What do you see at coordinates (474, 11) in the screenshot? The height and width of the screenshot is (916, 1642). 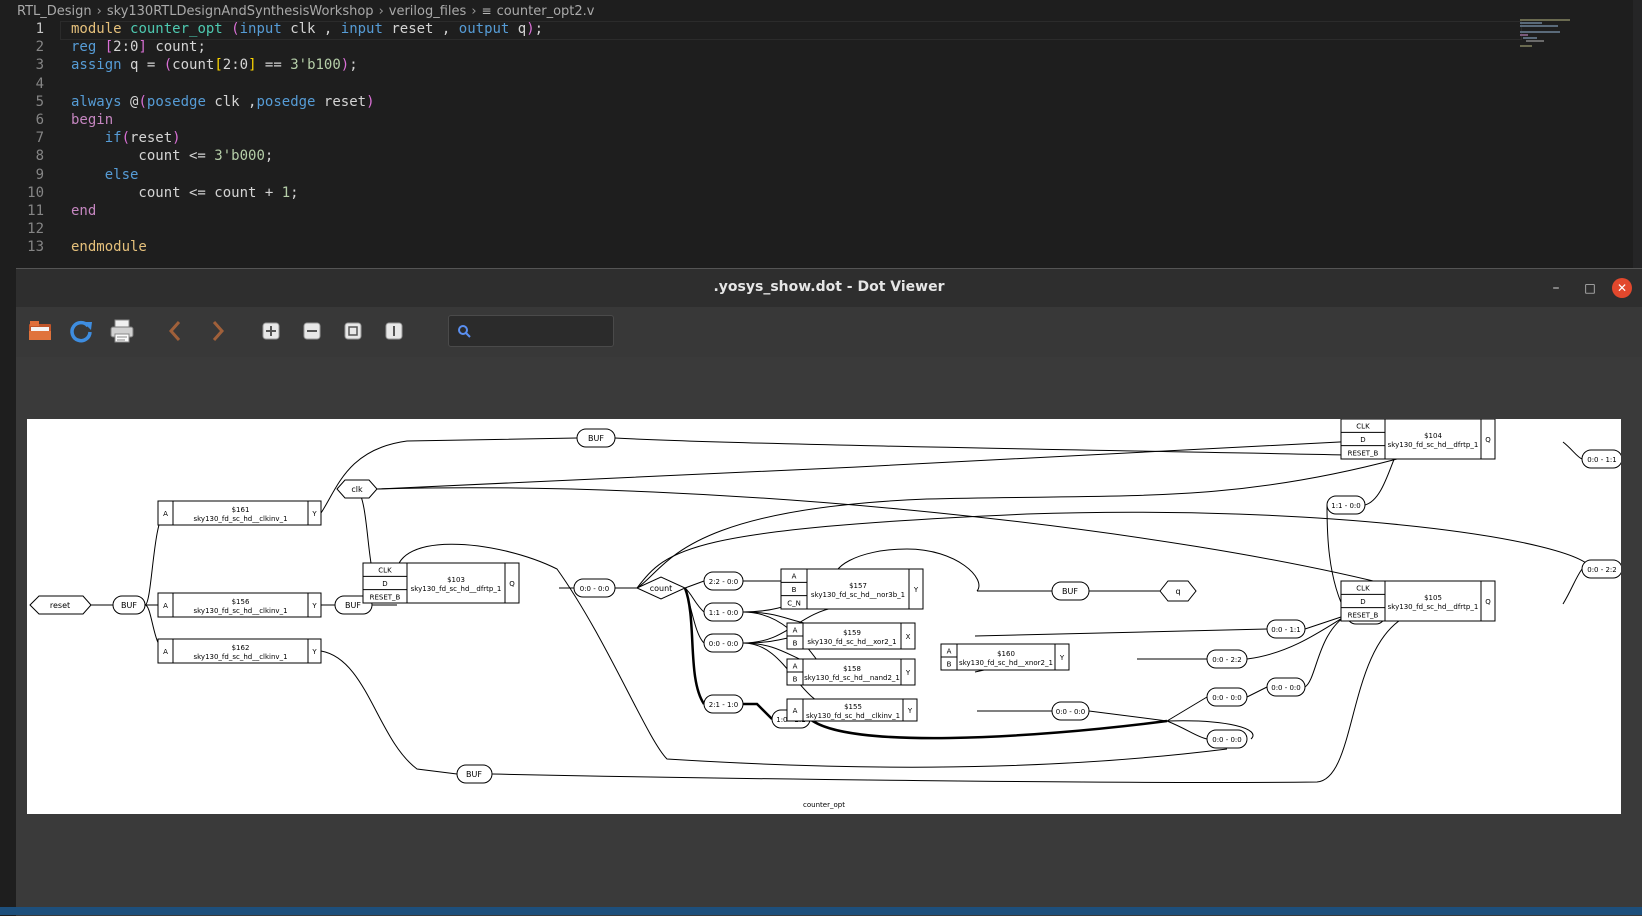 I see `chevron-right-icon: ›` at bounding box center [474, 11].